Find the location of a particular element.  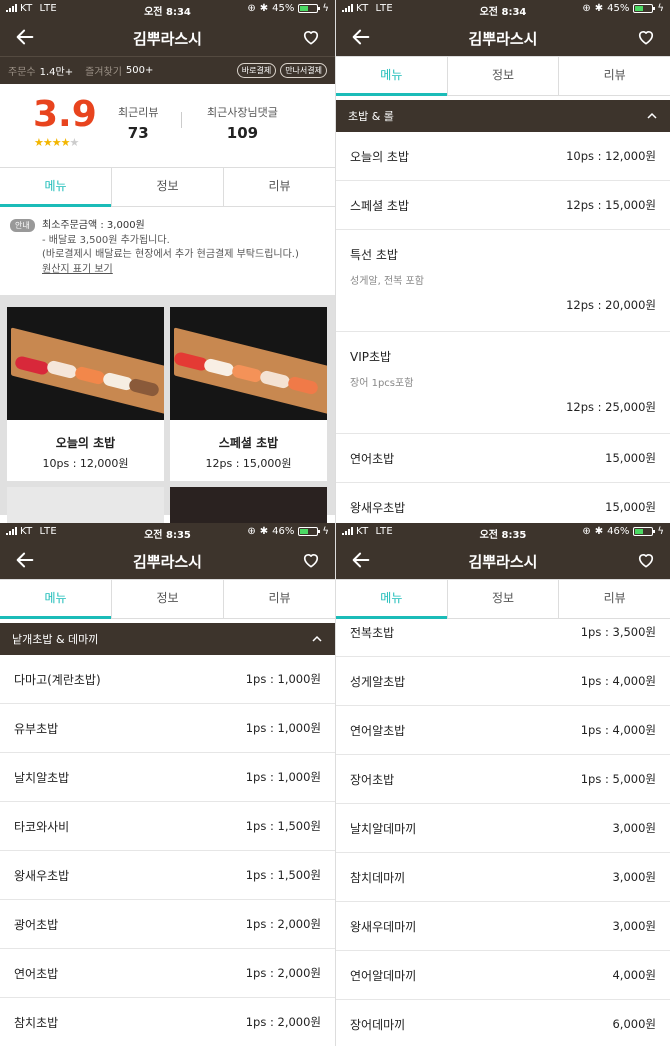

featured-card: 스페셜 초밥 12ps : 15,000원 is located at coordinates (248, 394).